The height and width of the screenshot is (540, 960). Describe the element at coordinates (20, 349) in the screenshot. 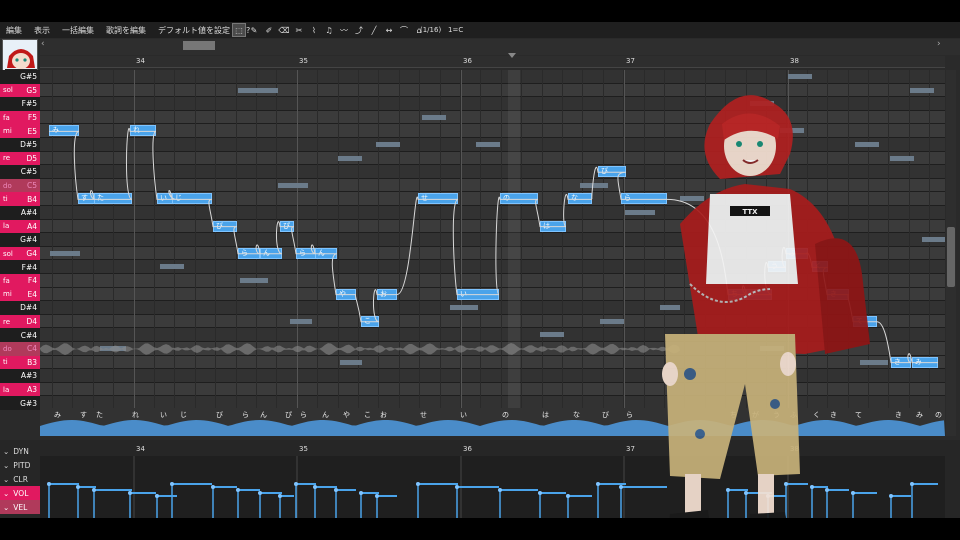

I see `piano-key: do C4` at that location.